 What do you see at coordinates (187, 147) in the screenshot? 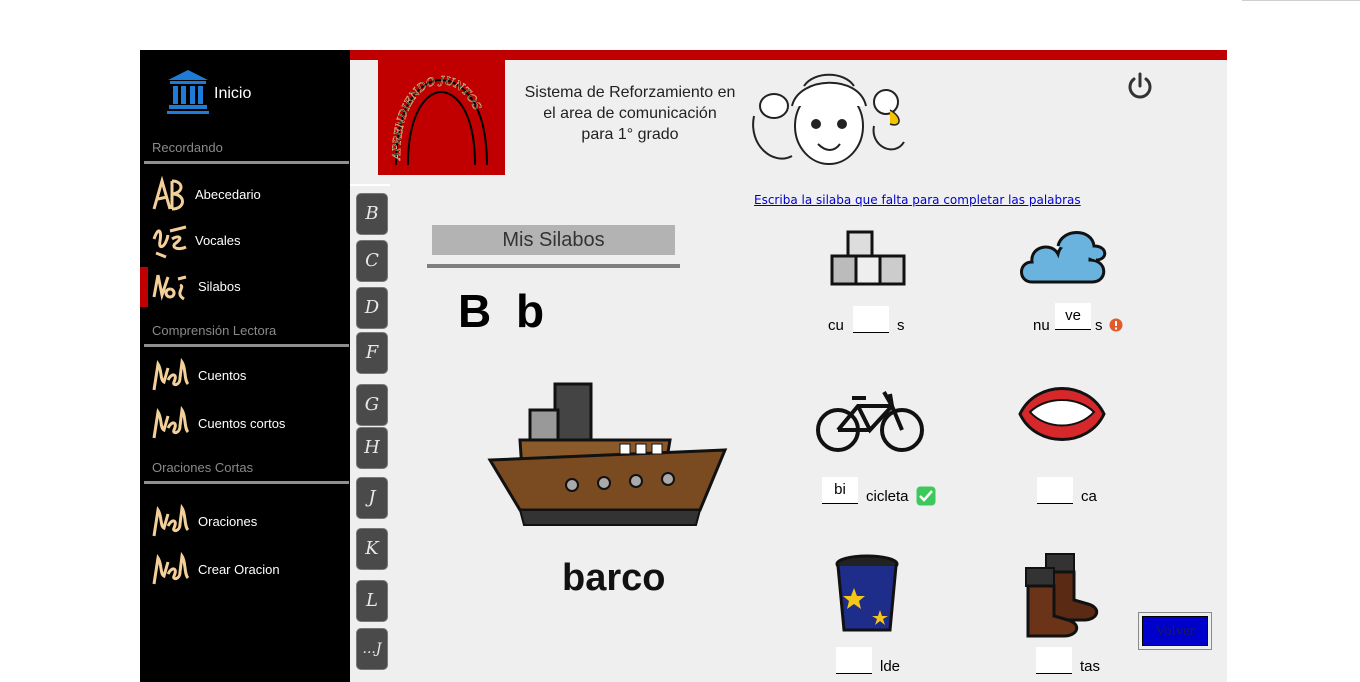
I see `section-recordando: Recordando` at bounding box center [187, 147].